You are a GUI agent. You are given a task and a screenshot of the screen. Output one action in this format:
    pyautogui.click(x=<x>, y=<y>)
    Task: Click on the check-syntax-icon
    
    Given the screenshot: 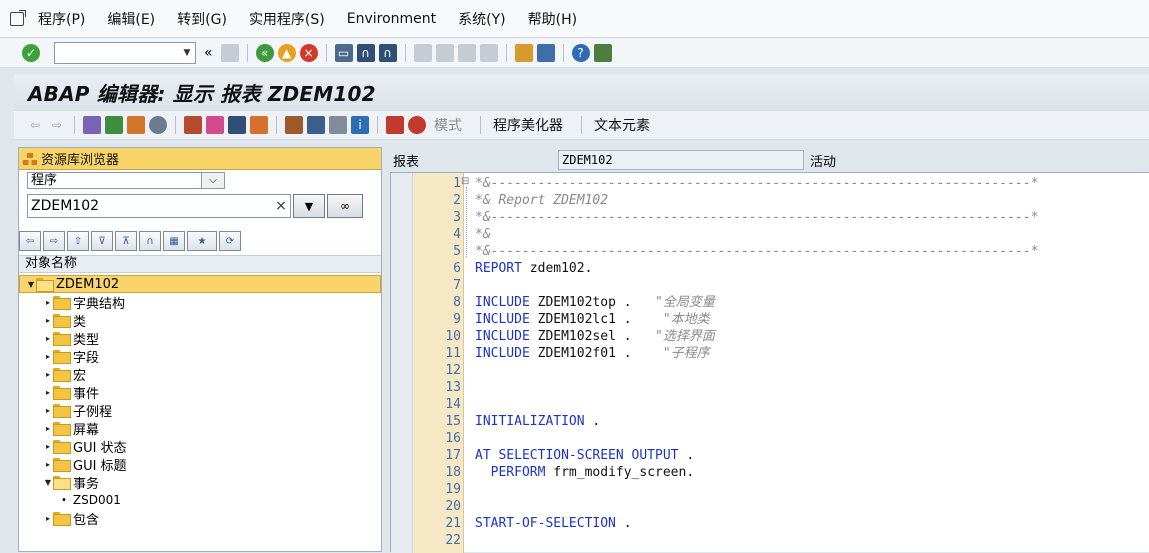 What is the action you would take?
    pyautogui.click(x=114, y=125)
    